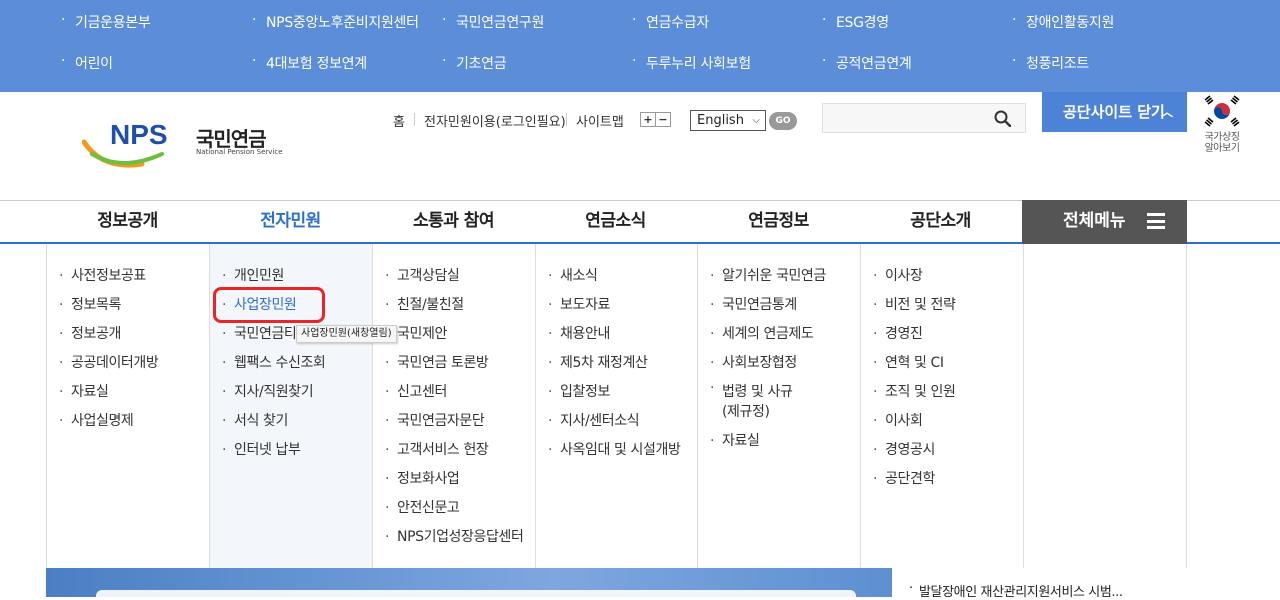 The width and height of the screenshot is (1280, 600). Describe the element at coordinates (613, 363) in the screenshot. I see `submenu-item: 제5차 재정계산` at that location.